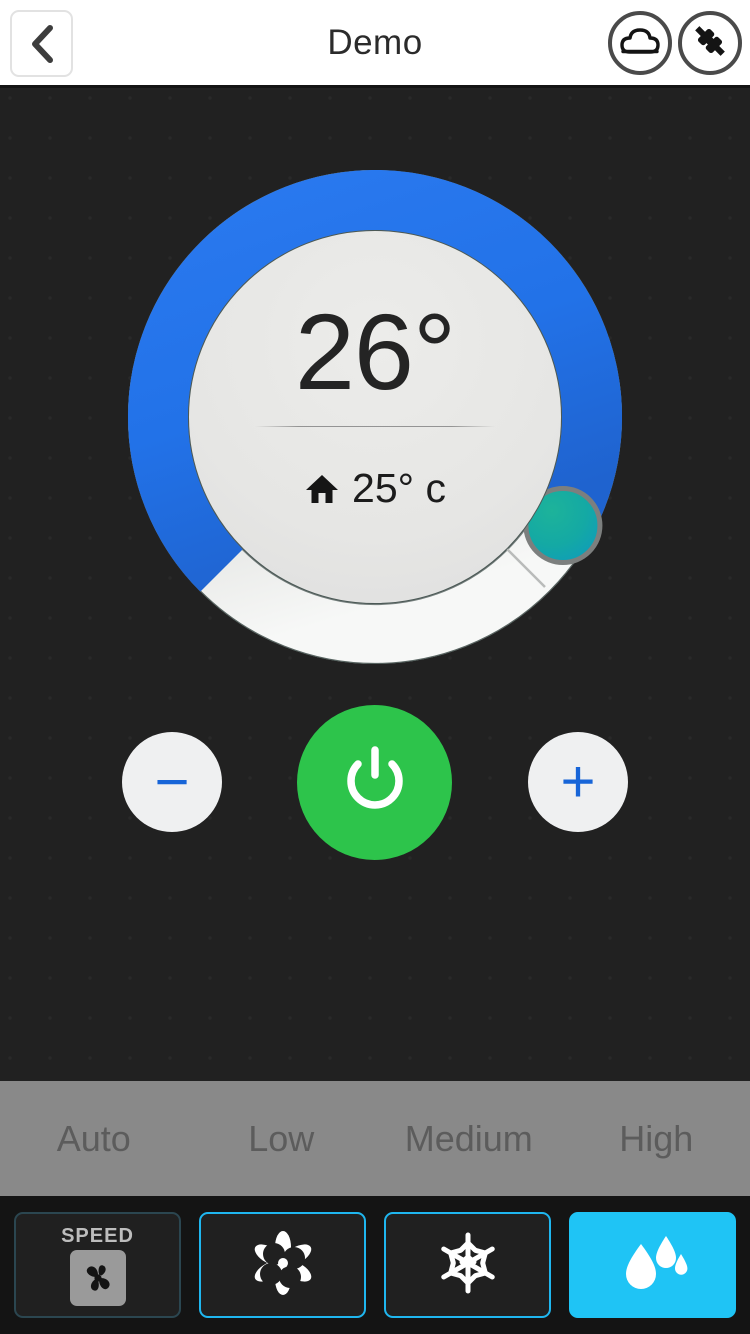 This screenshot has width=750, height=1334. I want to click on set-temperature-value: 26°, so click(375, 351).